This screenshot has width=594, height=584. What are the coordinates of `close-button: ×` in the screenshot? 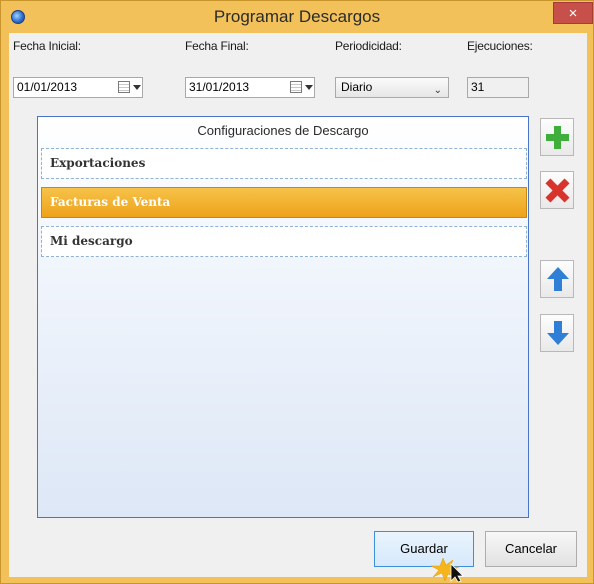 It's located at (573, 13).